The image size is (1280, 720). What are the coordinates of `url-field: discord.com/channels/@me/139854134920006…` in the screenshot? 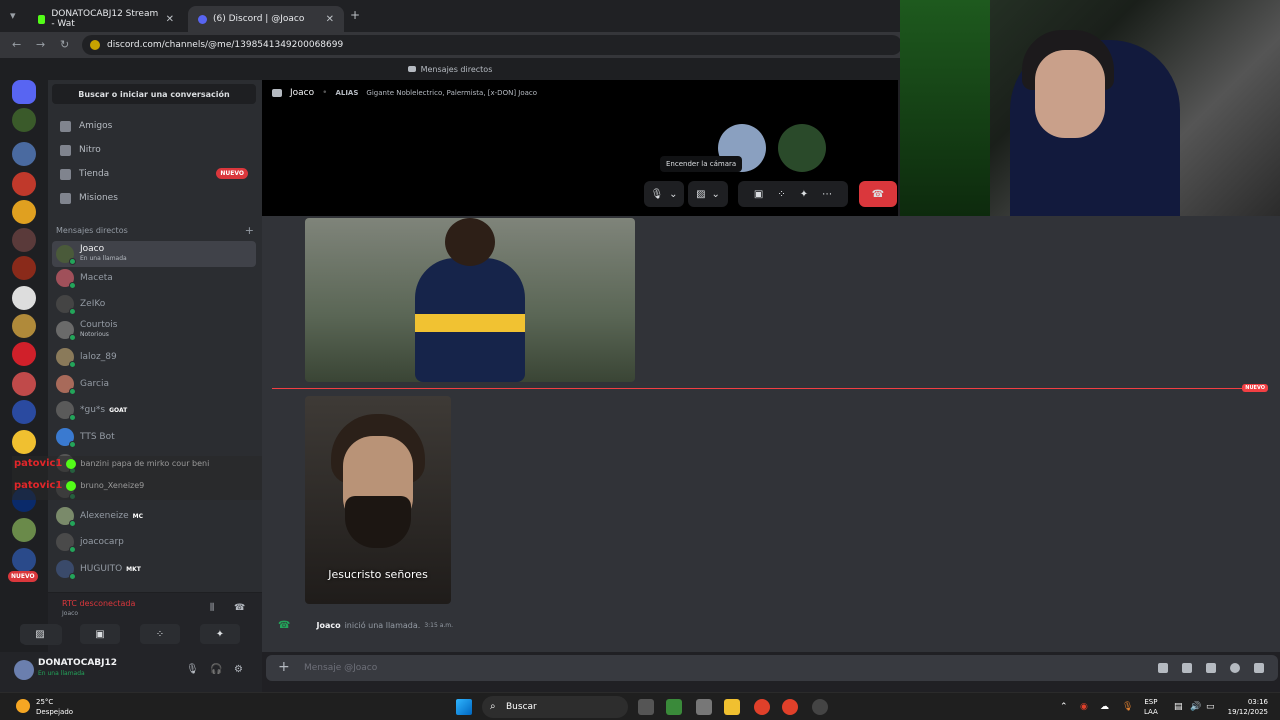 It's located at (492, 45).